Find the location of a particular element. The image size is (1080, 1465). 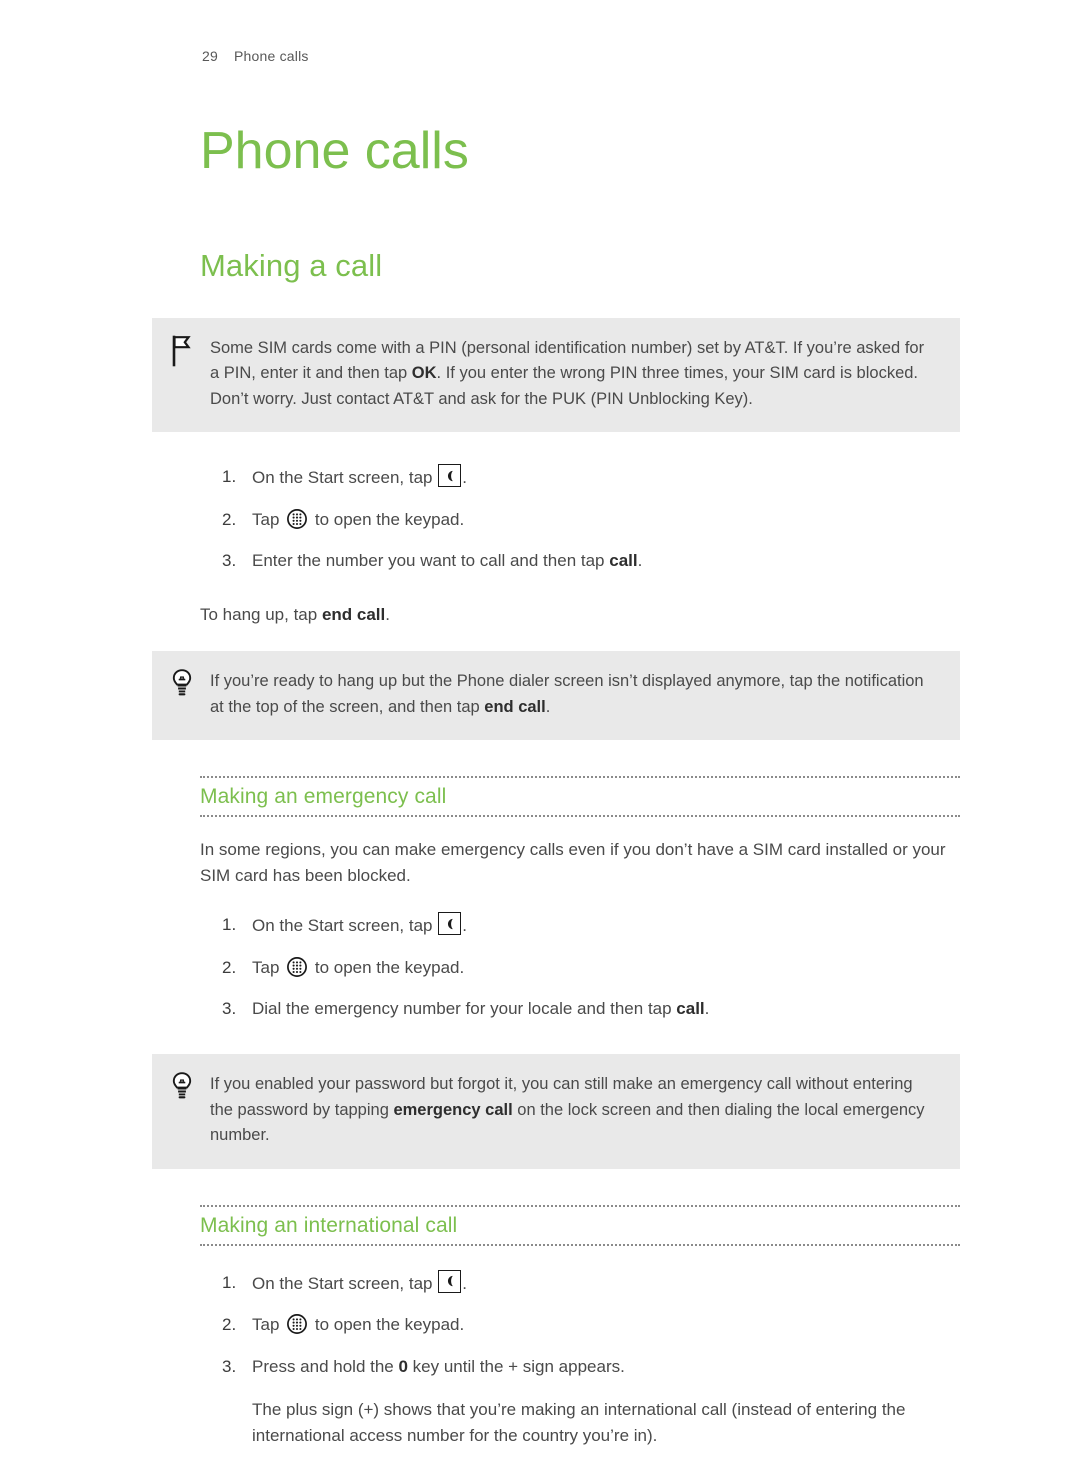

subsection-heading-emergency-call: Making an emergency call is located at coordinates (580, 797).